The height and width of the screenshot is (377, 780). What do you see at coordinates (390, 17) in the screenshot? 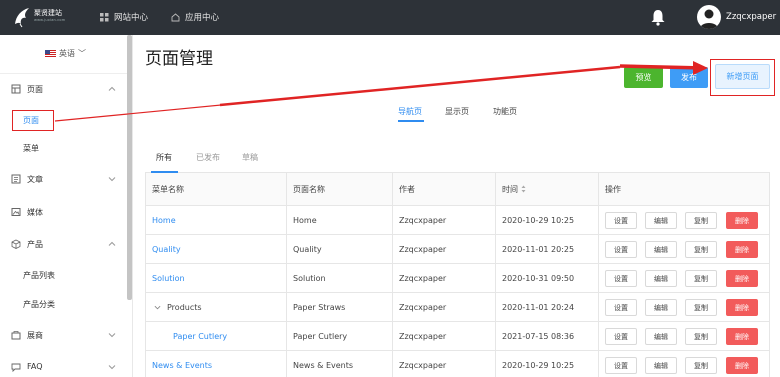
I see `top-bar: 聚贤建站 www.juxian.com 网站中心 应用中心 Zzqcxpaper` at bounding box center [390, 17].